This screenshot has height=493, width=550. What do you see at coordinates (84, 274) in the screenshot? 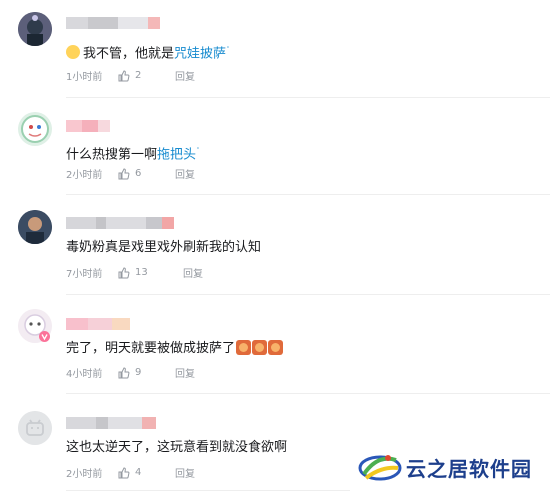
I see `timestamp: 7小时前` at bounding box center [84, 274].